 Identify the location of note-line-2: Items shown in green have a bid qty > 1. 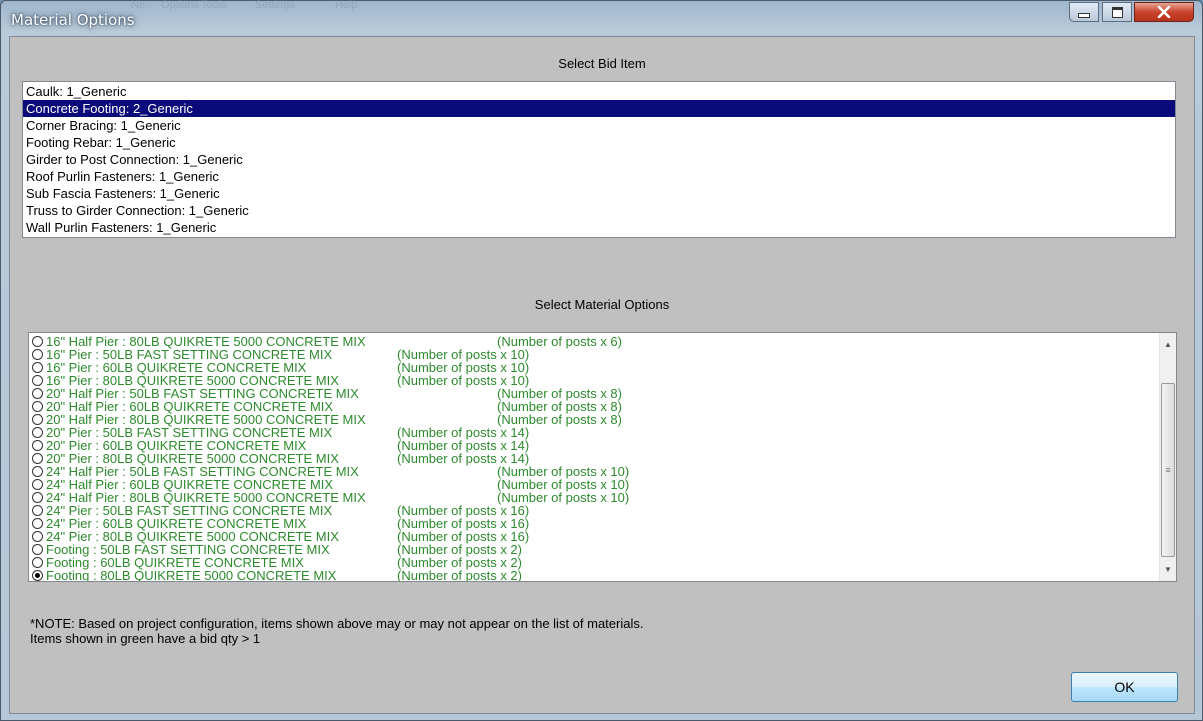
(145, 638).